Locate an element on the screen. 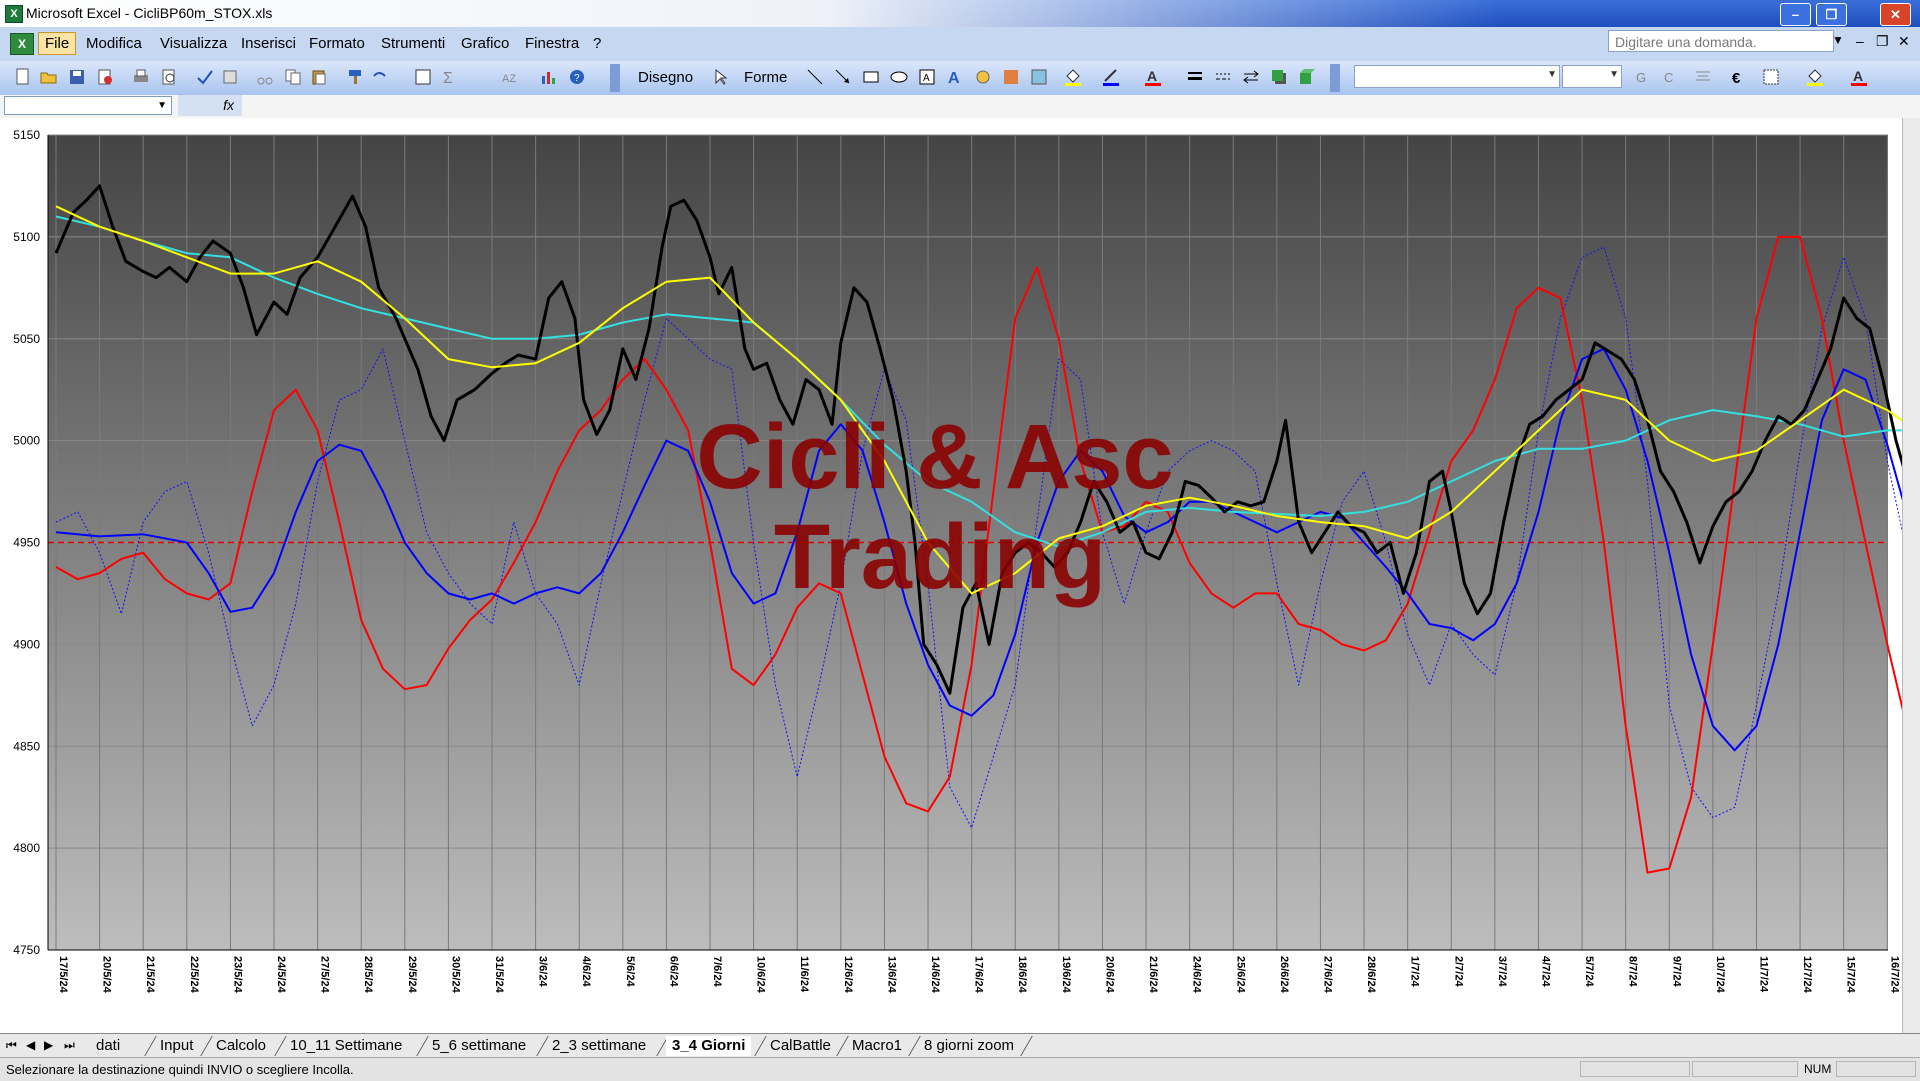 The image size is (1920, 1081). sheet-tab: 10_11 Settimane is located at coordinates (346, 1046).